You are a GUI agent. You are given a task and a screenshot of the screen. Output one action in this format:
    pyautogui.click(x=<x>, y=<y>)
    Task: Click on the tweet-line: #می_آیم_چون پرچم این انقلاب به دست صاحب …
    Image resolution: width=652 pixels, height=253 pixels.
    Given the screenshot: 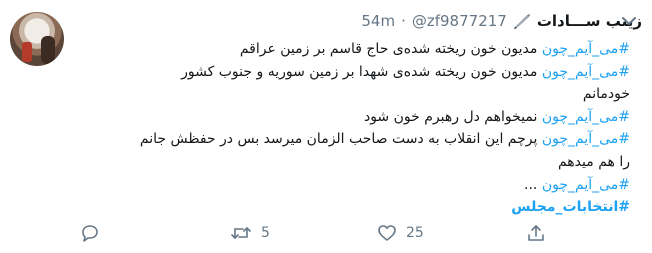 What is the action you would take?
    pyautogui.click(x=370, y=139)
    